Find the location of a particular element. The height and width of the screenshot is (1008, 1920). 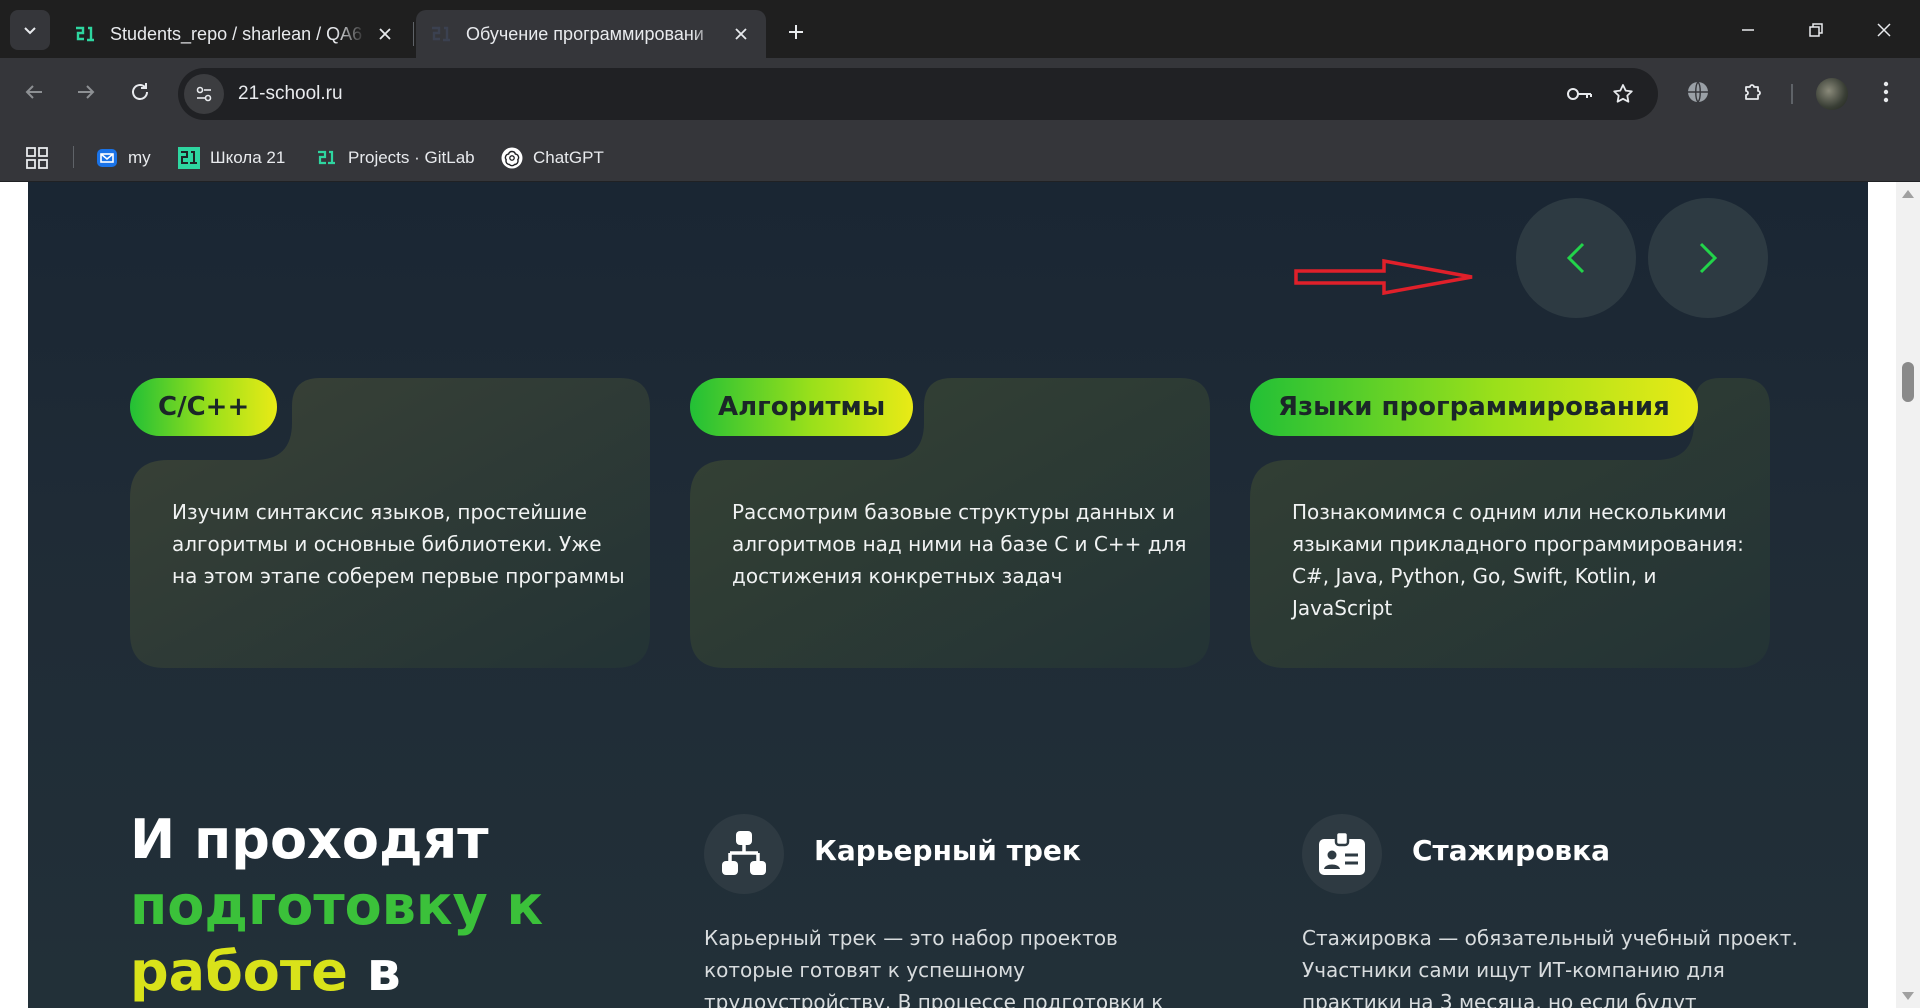

scroll-up-arrow-icon is located at coordinates (1908, 194).